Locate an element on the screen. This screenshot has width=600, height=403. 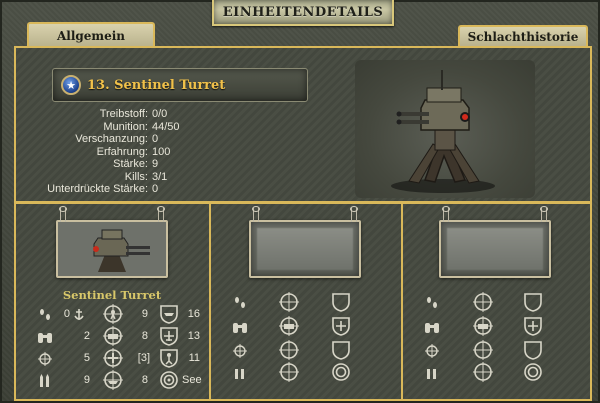
stat-row-ammo: Munition: 44/50 is located at coordinates (165, 127).